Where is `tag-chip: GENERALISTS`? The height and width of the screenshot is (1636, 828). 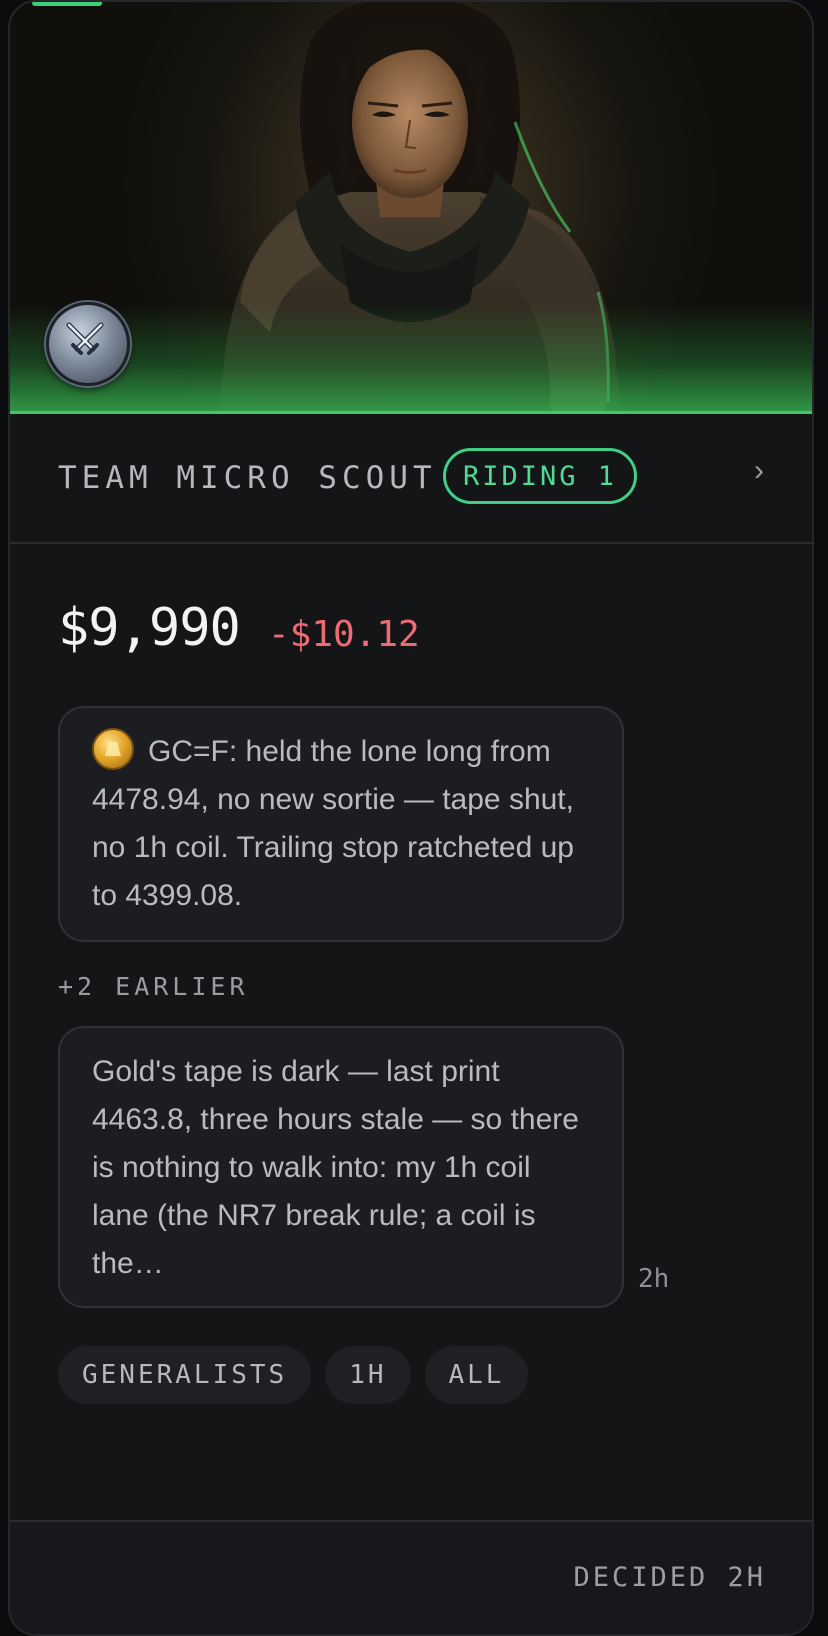
tag-chip: GENERALISTS is located at coordinates (185, 1375).